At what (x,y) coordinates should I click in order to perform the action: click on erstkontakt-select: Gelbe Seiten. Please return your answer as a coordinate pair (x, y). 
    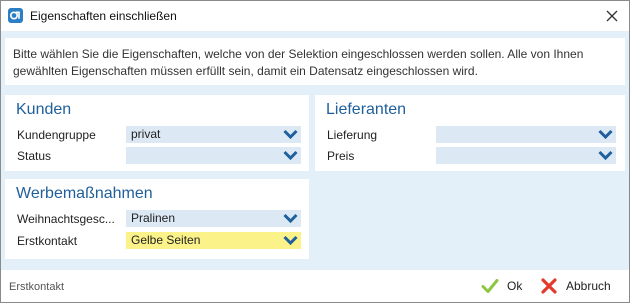
    Looking at the image, I should click on (213, 240).